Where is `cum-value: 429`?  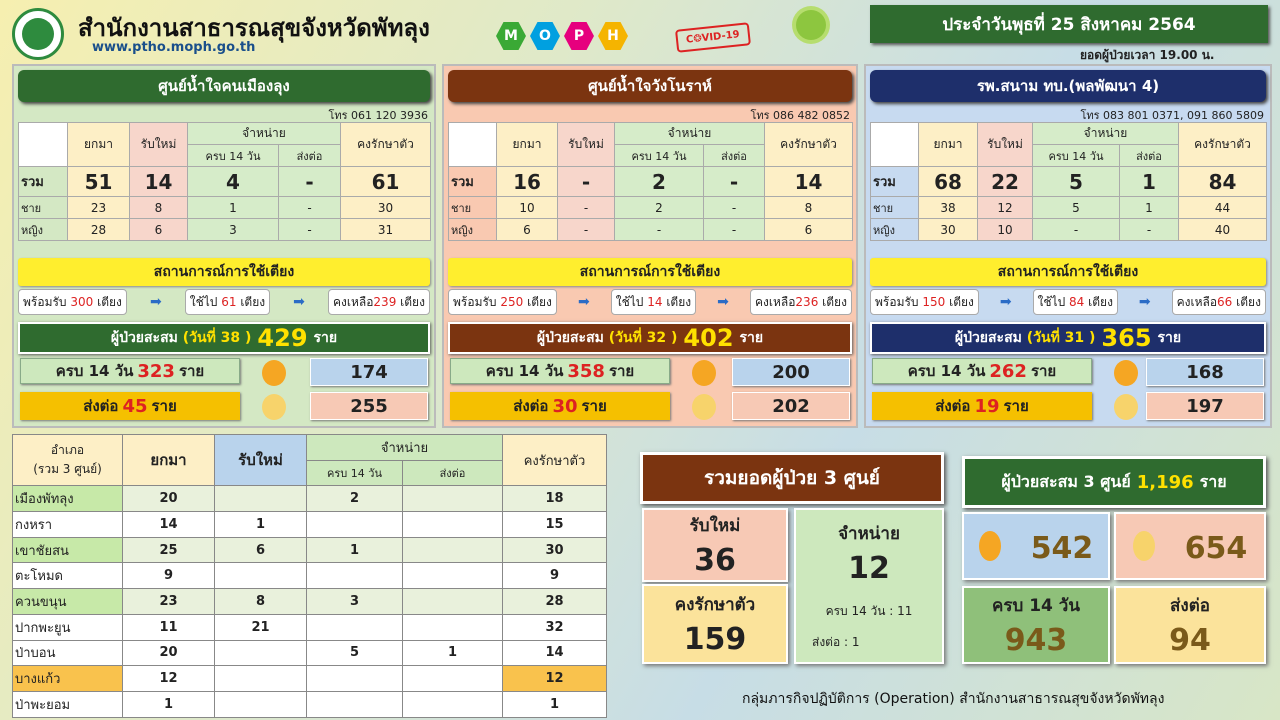 cum-value: 429 is located at coordinates (282, 338).